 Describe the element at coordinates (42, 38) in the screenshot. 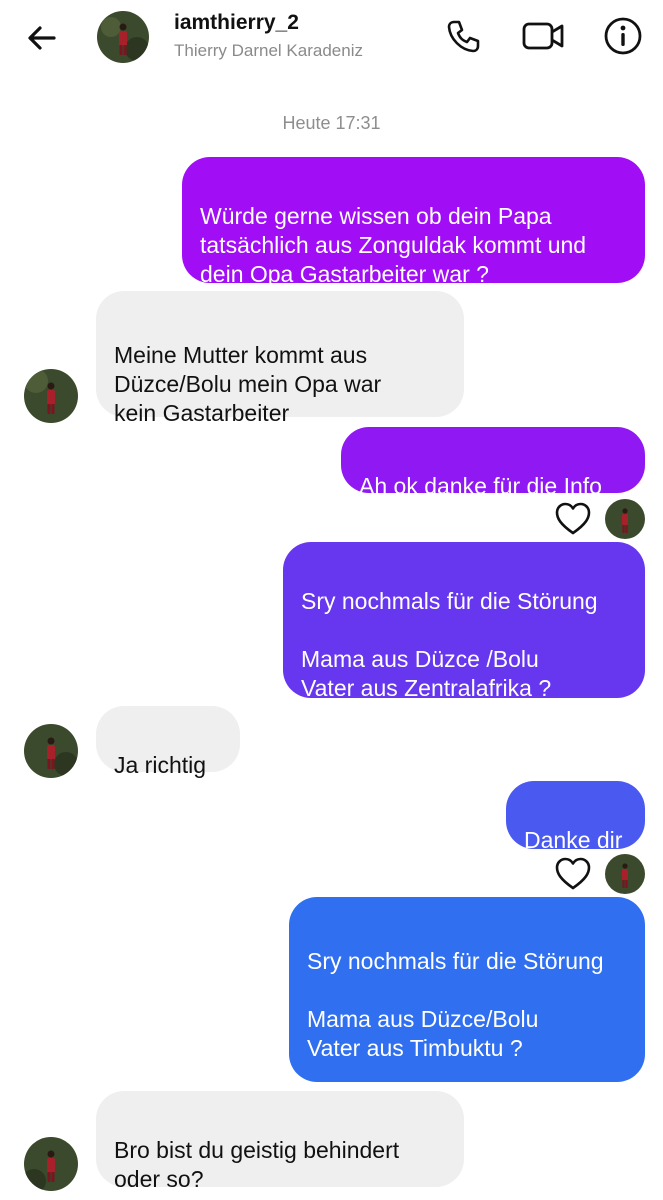

I see `back-arrow-icon` at that location.